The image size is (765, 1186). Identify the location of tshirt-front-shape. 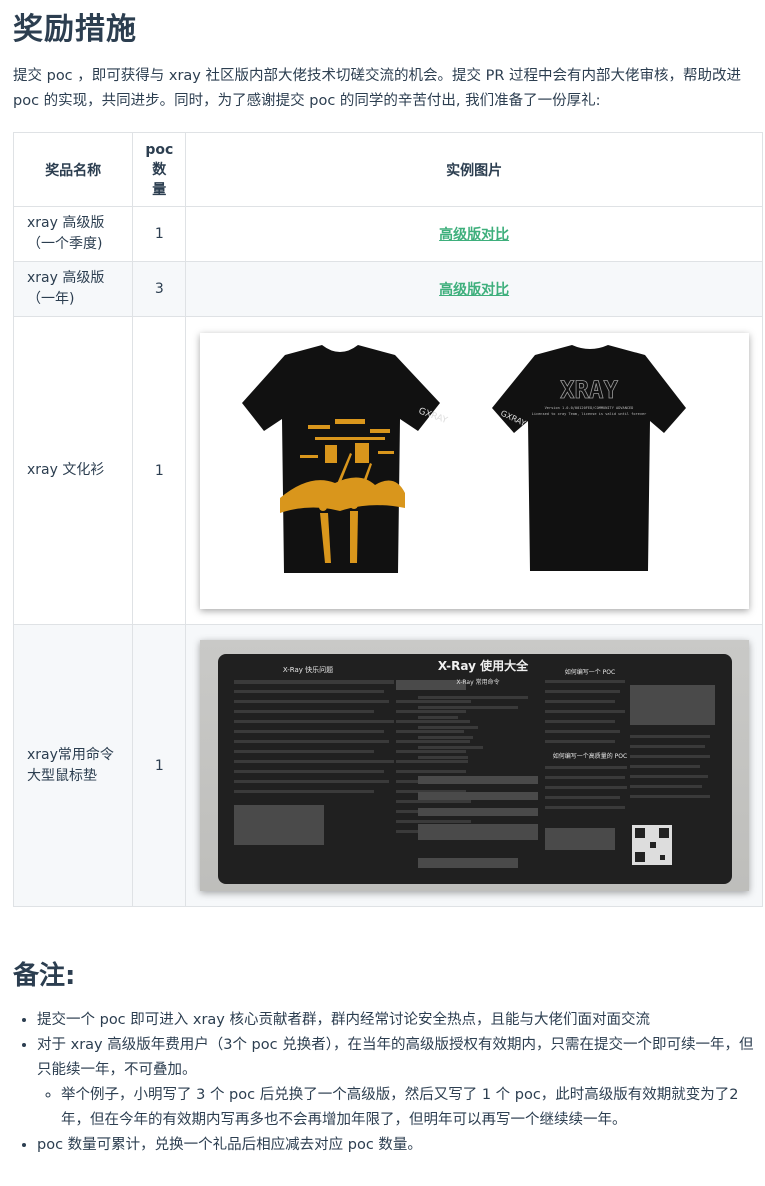
(340, 458).